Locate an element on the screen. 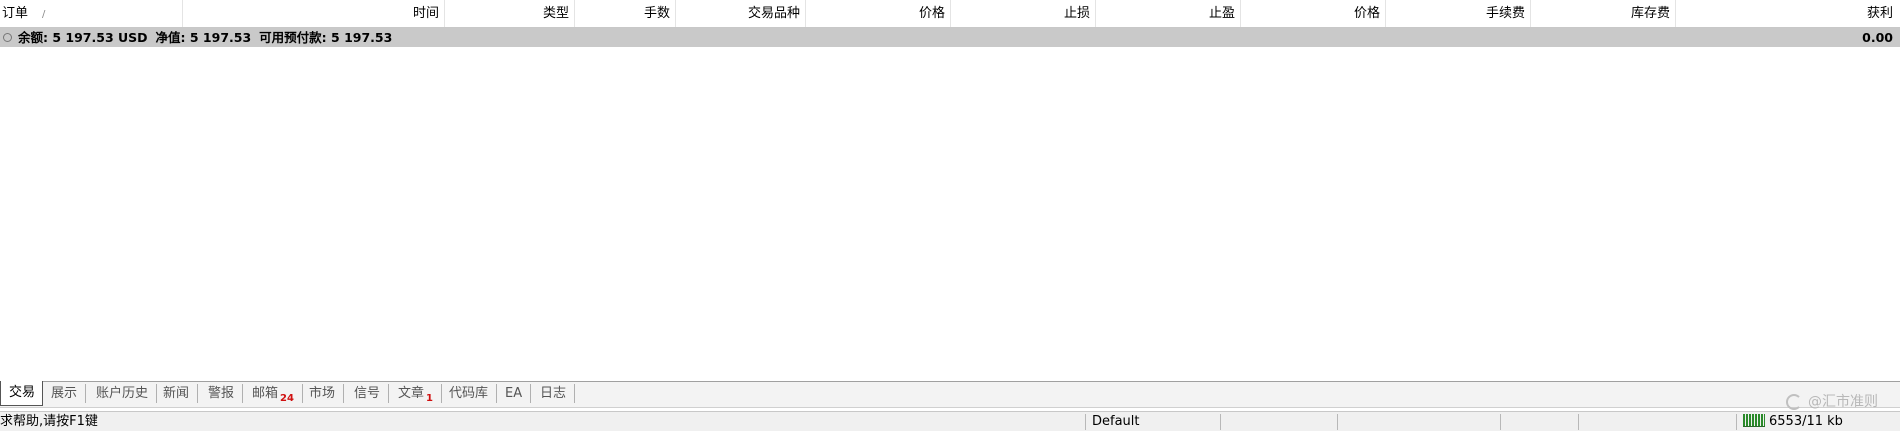  tab-exposure: 展示 is located at coordinates (65, 393).